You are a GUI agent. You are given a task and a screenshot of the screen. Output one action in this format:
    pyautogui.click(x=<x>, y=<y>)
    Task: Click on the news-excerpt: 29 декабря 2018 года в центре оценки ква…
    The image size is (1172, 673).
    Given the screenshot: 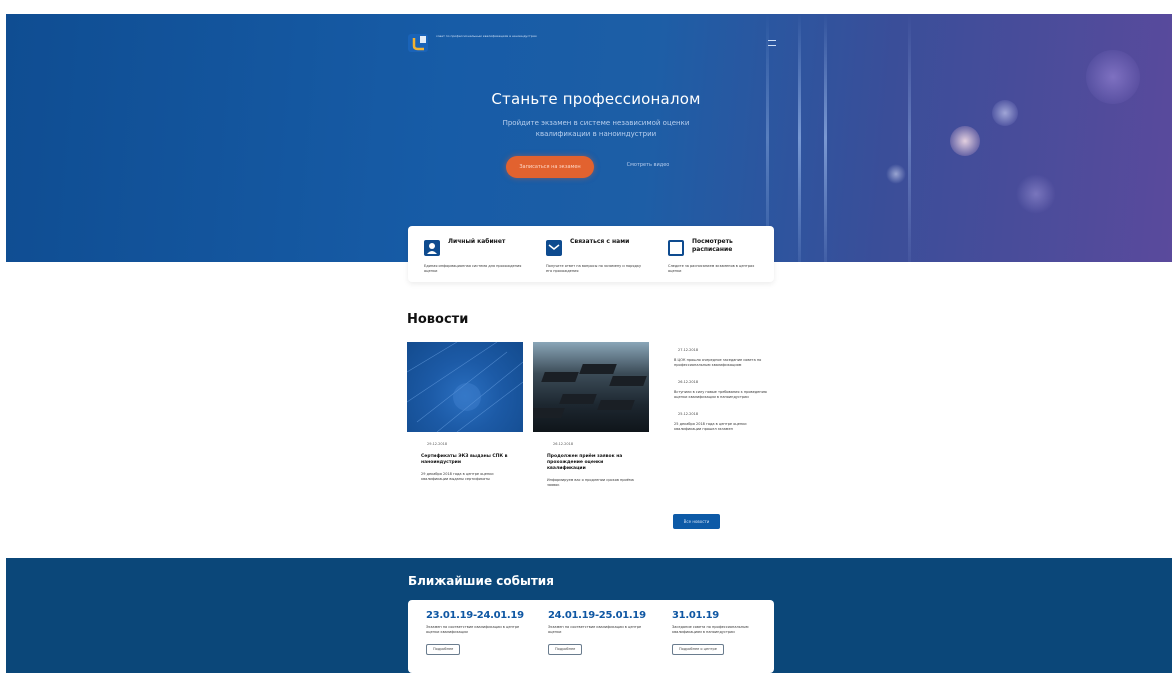 What is the action you would take?
    pyautogui.click(x=457, y=476)
    